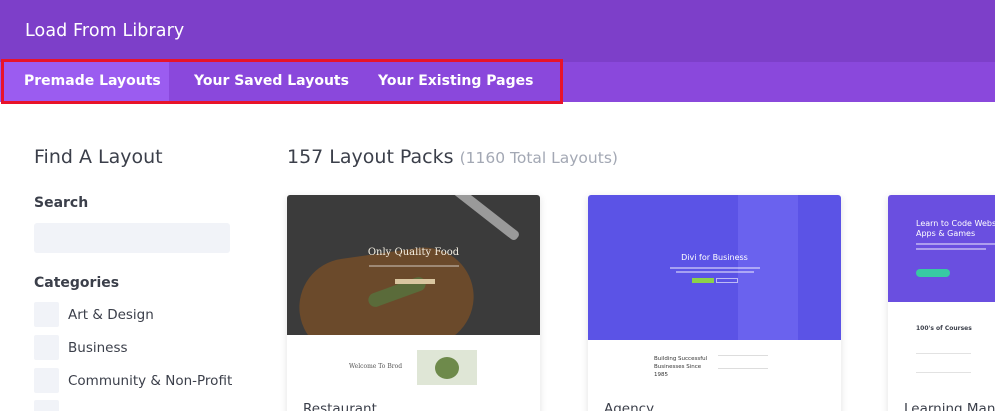 The image size is (995, 411). Describe the element at coordinates (61, 203) in the screenshot. I see `search-label: Search` at that location.